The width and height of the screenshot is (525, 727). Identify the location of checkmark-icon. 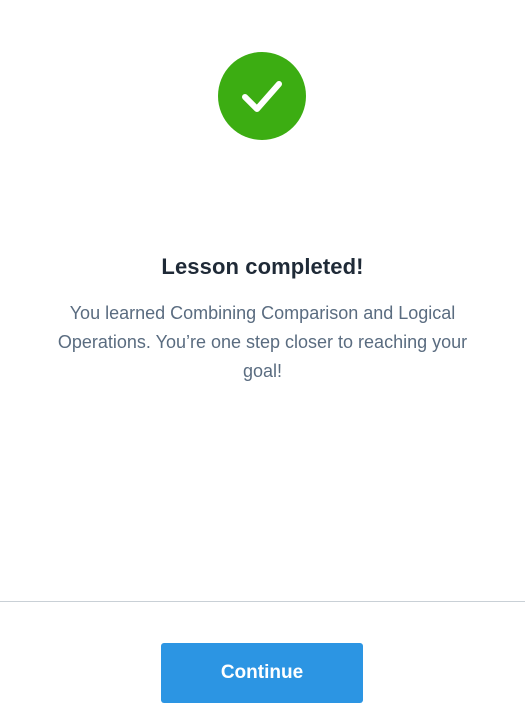
(262, 96).